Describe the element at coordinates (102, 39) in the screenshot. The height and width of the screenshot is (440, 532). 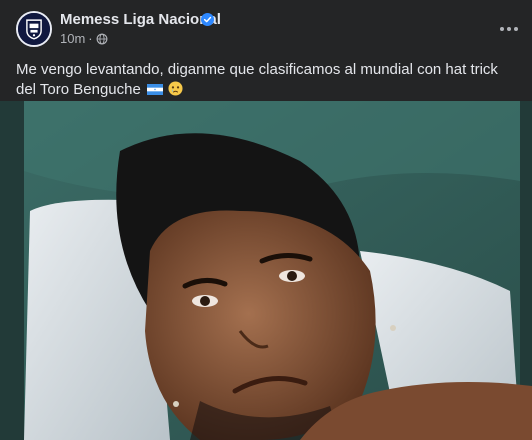
I see `globe-icon` at that location.